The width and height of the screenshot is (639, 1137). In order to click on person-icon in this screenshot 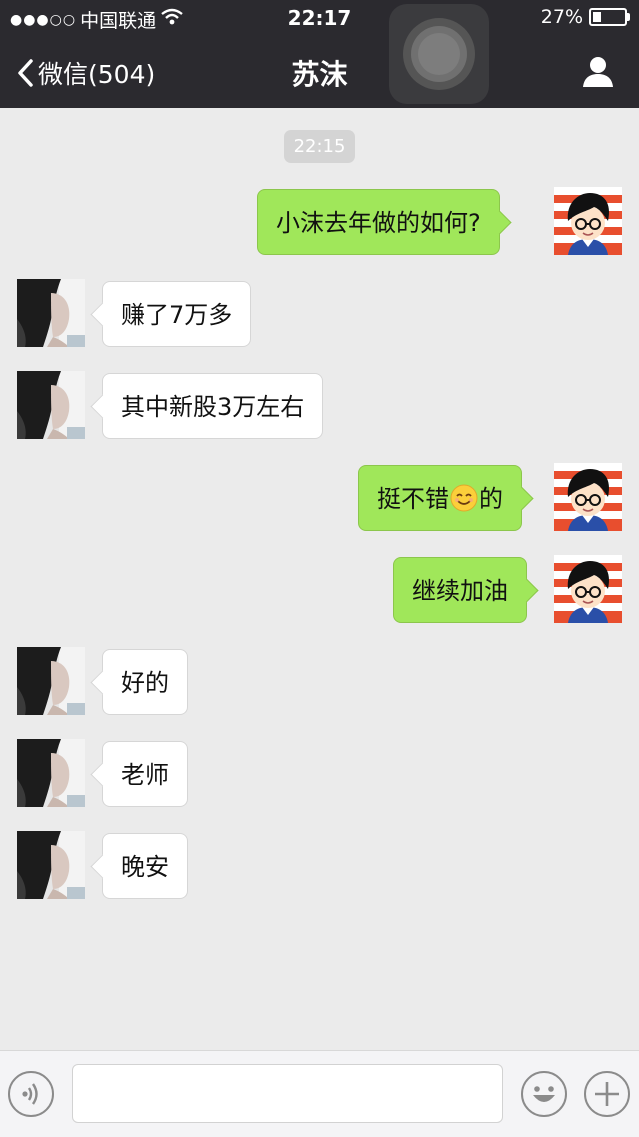, I will do `click(598, 72)`.